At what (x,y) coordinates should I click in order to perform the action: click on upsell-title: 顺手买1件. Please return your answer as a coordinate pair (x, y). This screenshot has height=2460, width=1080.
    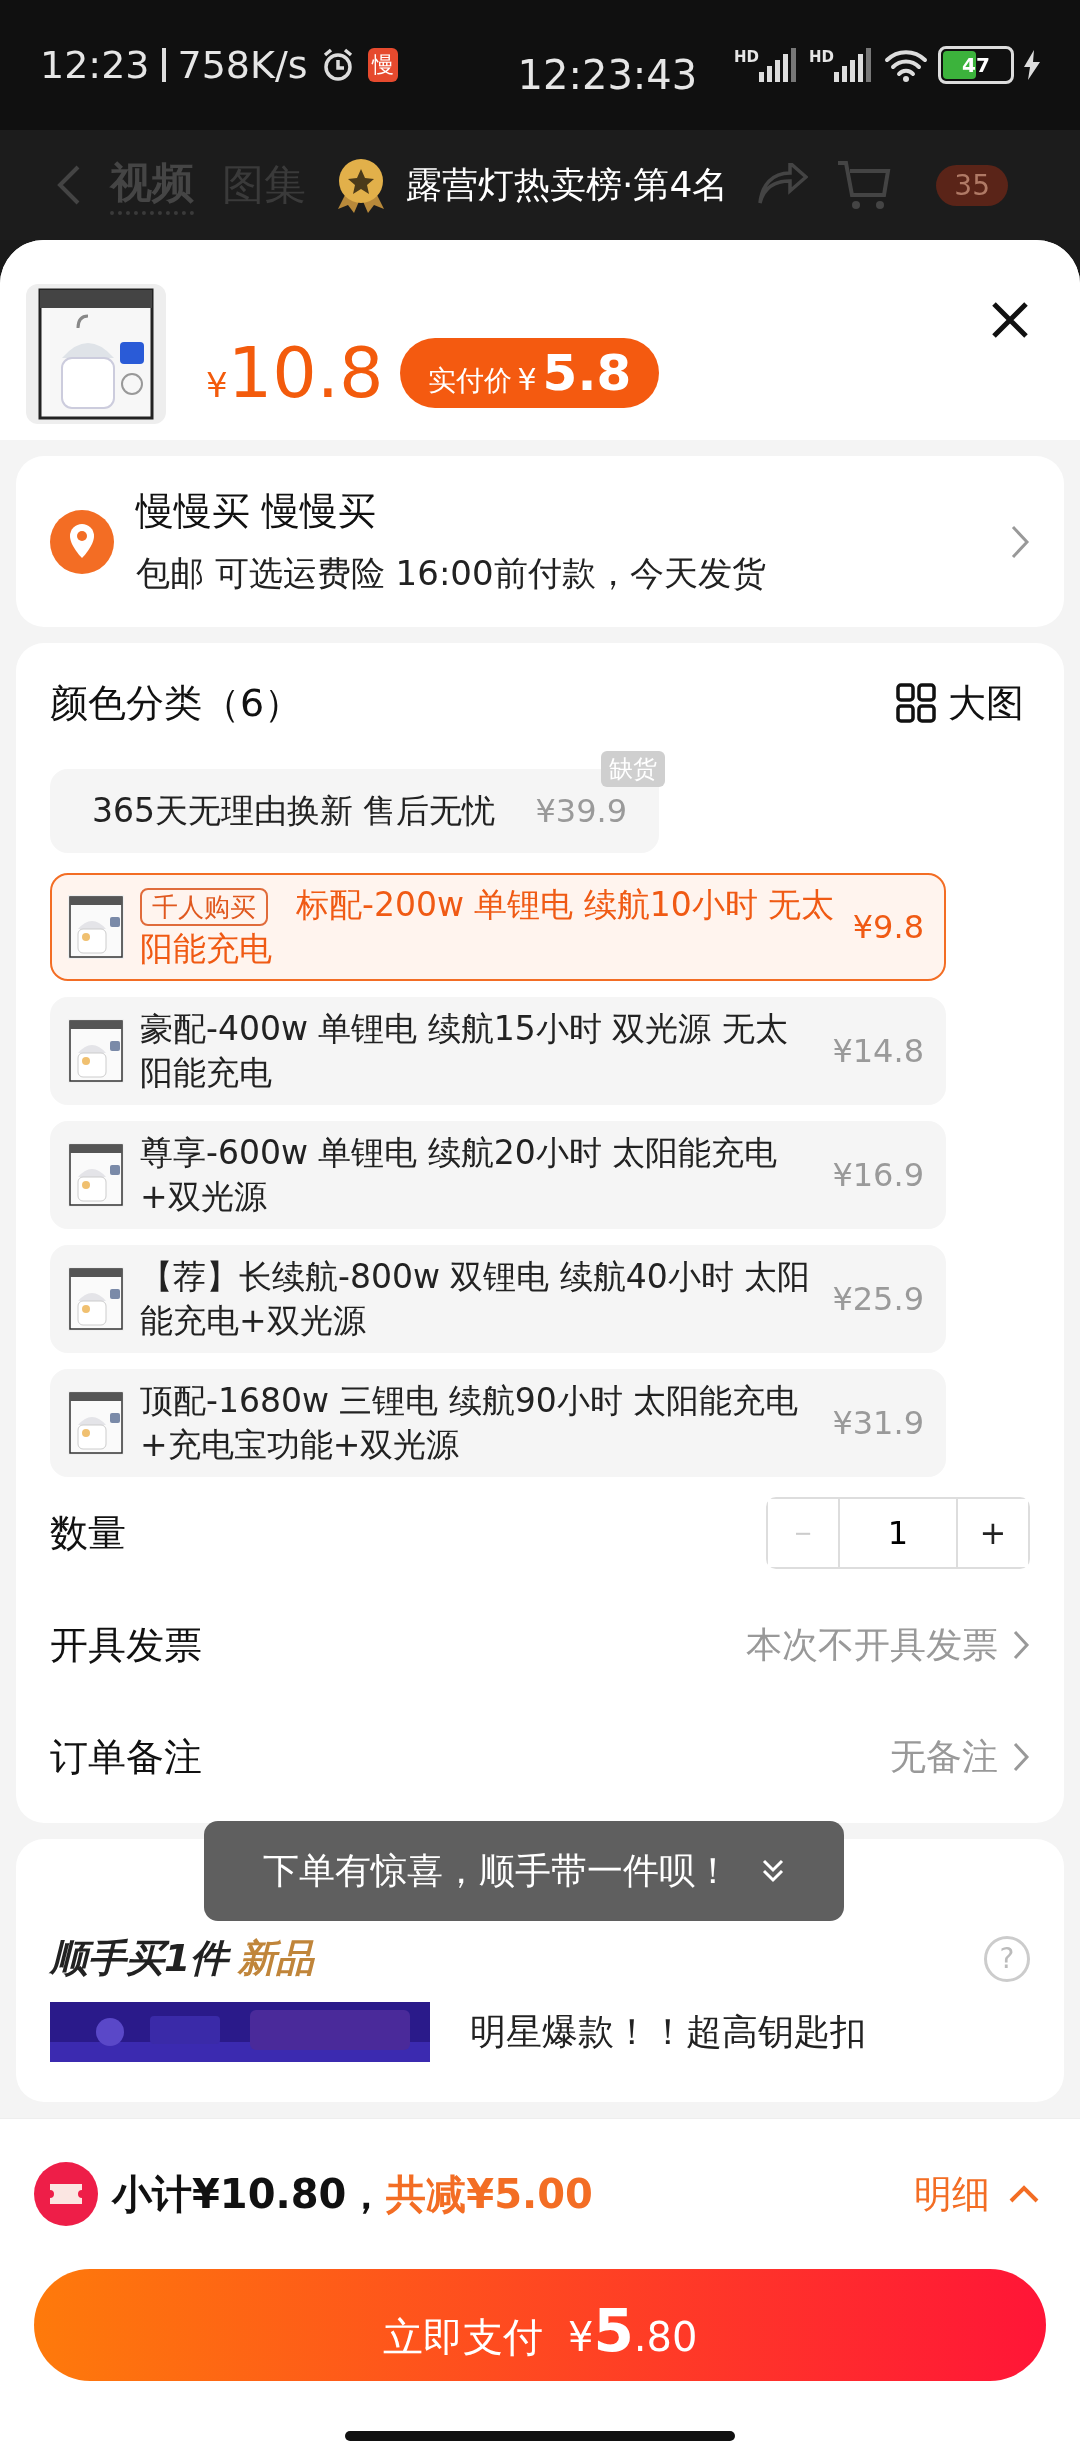
    Looking at the image, I should click on (139, 1958).